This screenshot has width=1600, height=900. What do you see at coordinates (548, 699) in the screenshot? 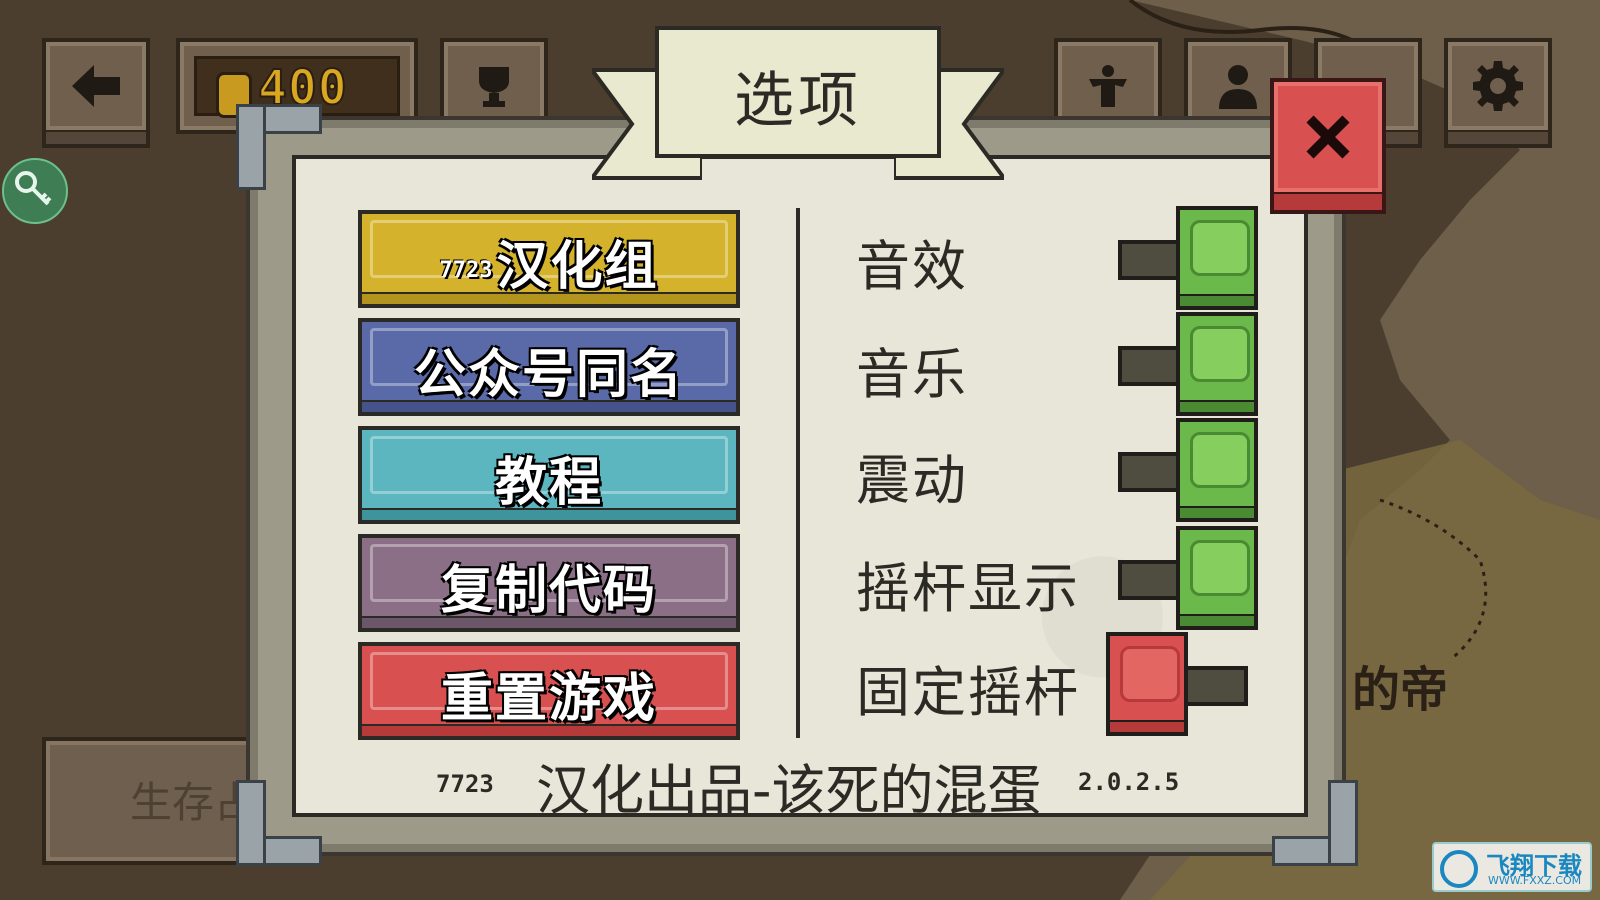
I see `reset-game-label: 重置游戏` at bounding box center [548, 699].